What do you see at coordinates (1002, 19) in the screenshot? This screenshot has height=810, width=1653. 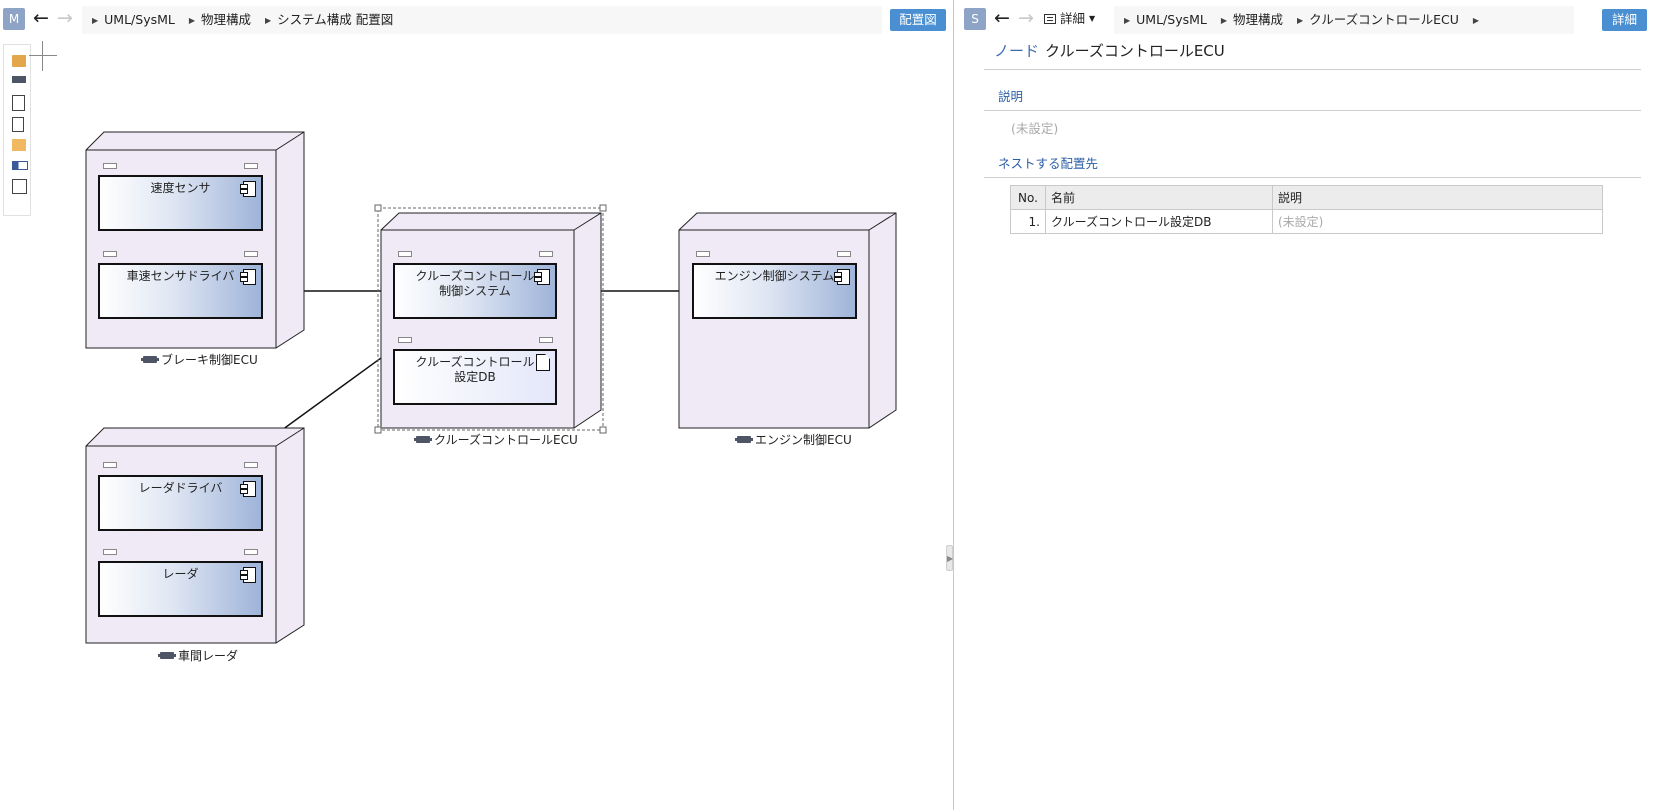 I see `back-arrow-icon: ←` at bounding box center [1002, 19].